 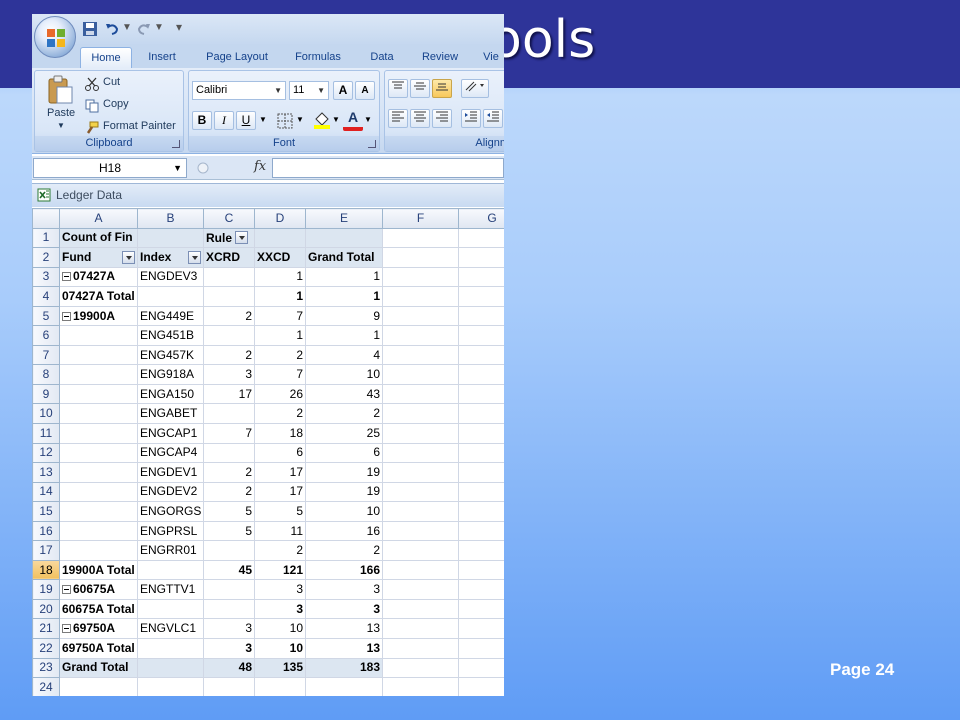 What do you see at coordinates (322, 120) in the screenshot?
I see `fill-color-icon` at bounding box center [322, 120].